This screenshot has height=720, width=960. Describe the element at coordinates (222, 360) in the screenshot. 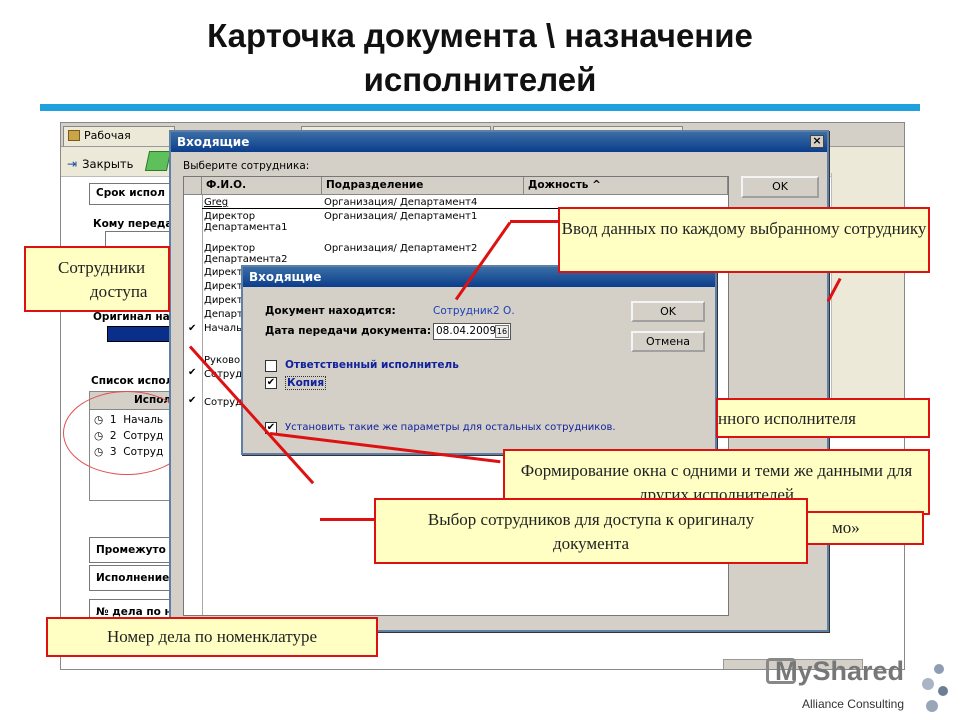

I see `table-row-name: Руково` at that location.